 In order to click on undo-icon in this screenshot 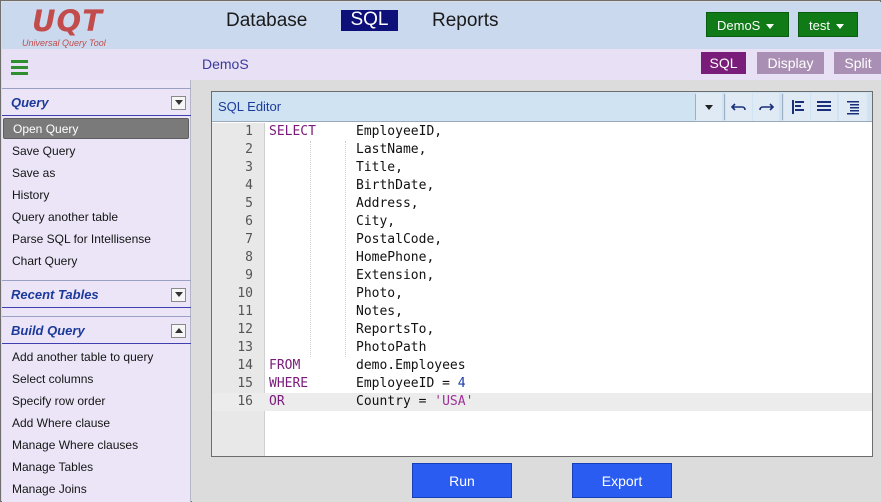, I will do `click(739, 107)`.